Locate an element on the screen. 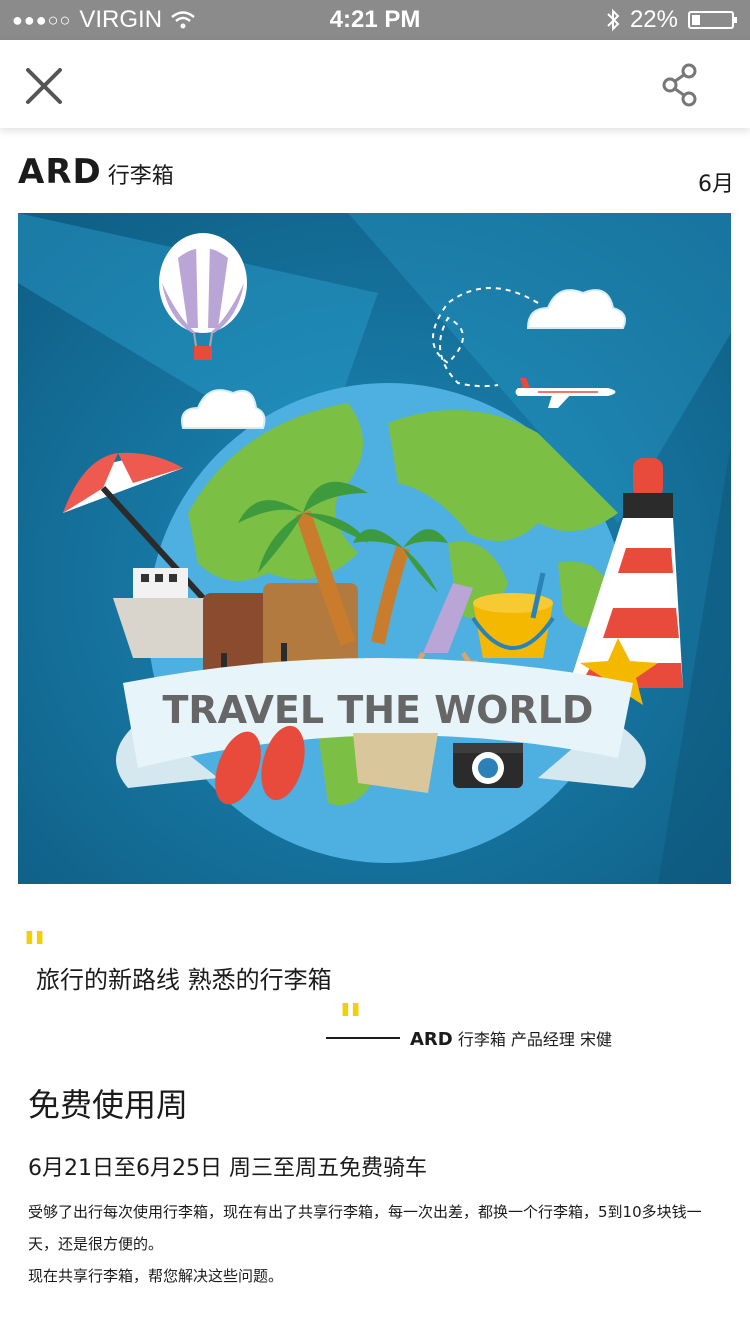 This screenshot has height=1334, width=750. brand-subtitle: 行李箱 is located at coordinates (140, 176).